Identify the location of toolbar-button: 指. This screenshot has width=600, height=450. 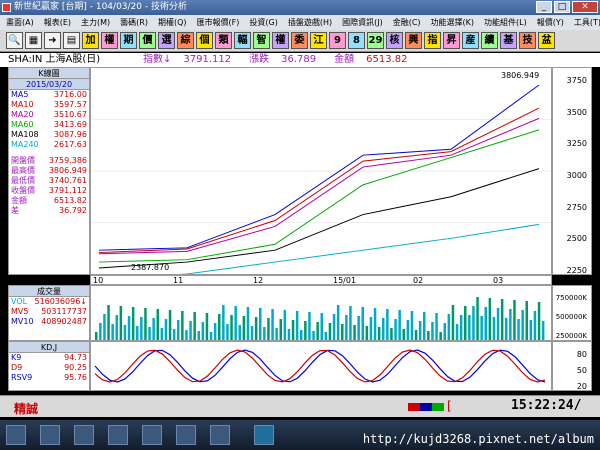
(432, 40).